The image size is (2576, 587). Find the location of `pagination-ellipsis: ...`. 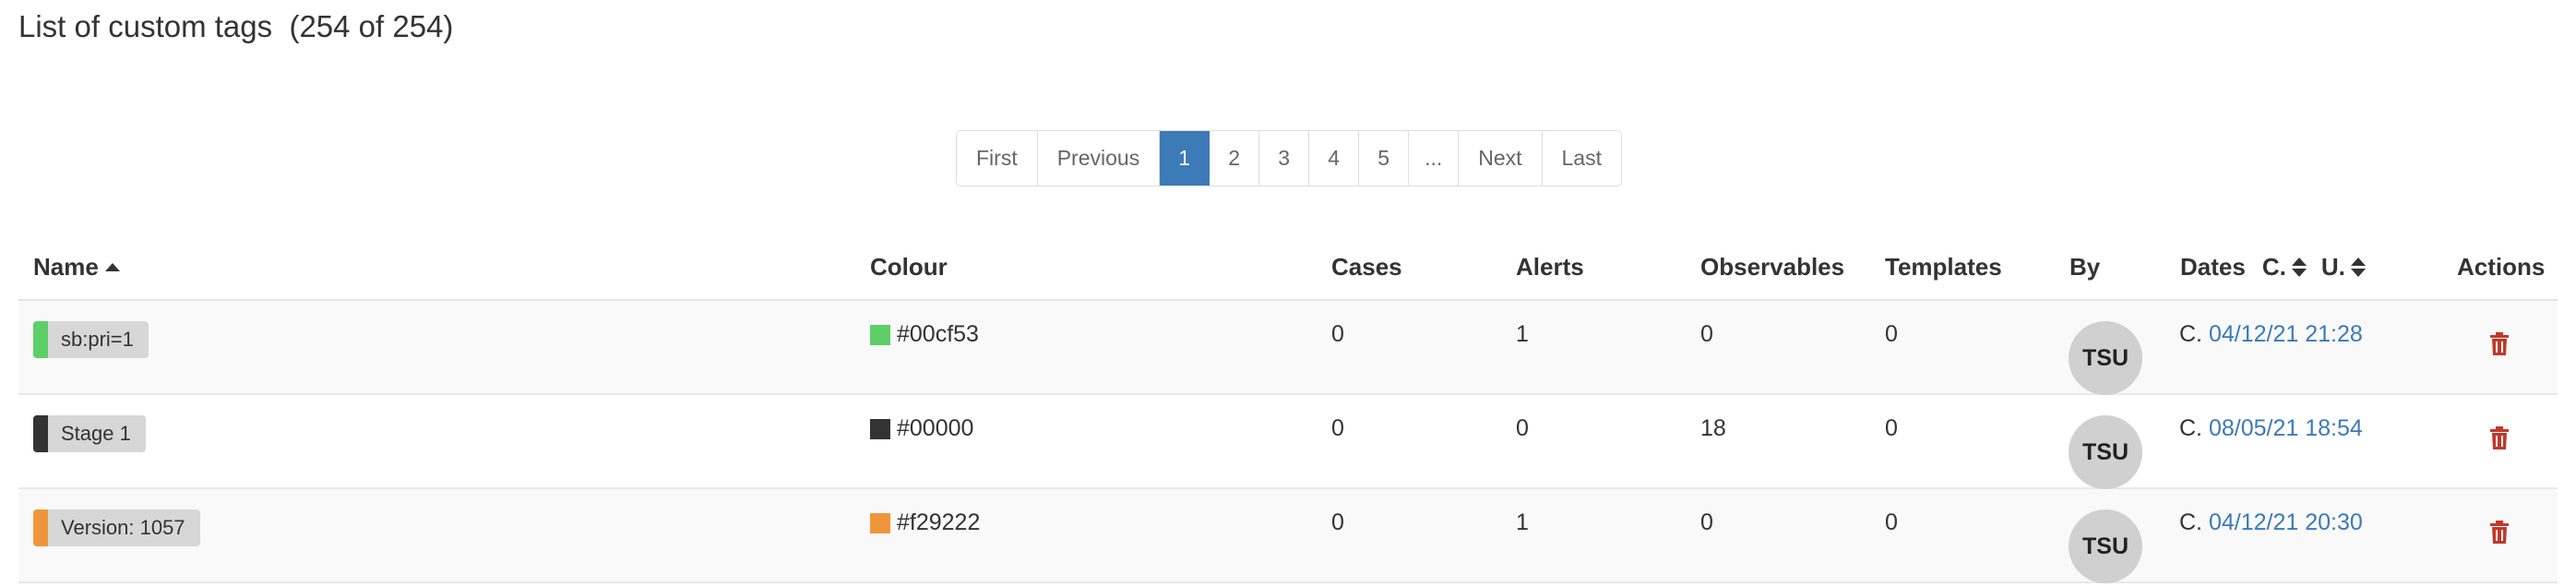

pagination-ellipsis: ... is located at coordinates (1434, 158).